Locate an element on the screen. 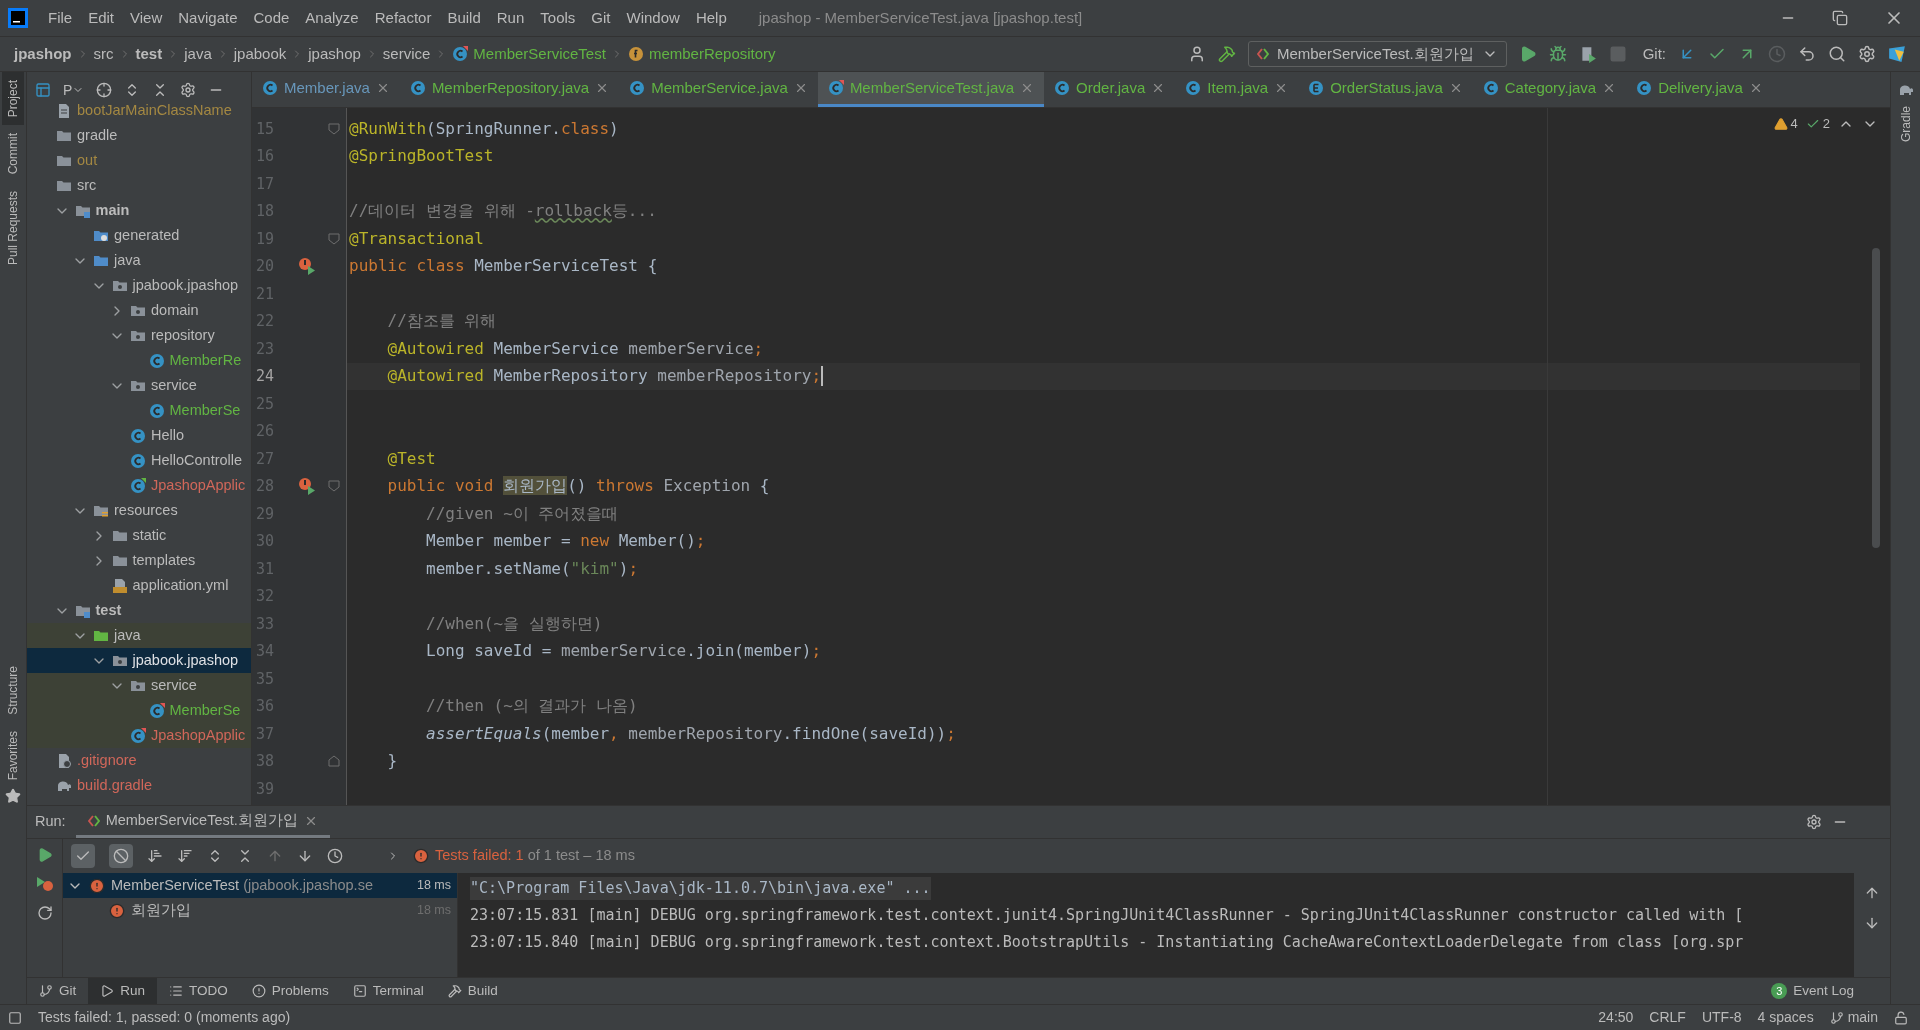  menu-item: Window is located at coordinates (653, 18).